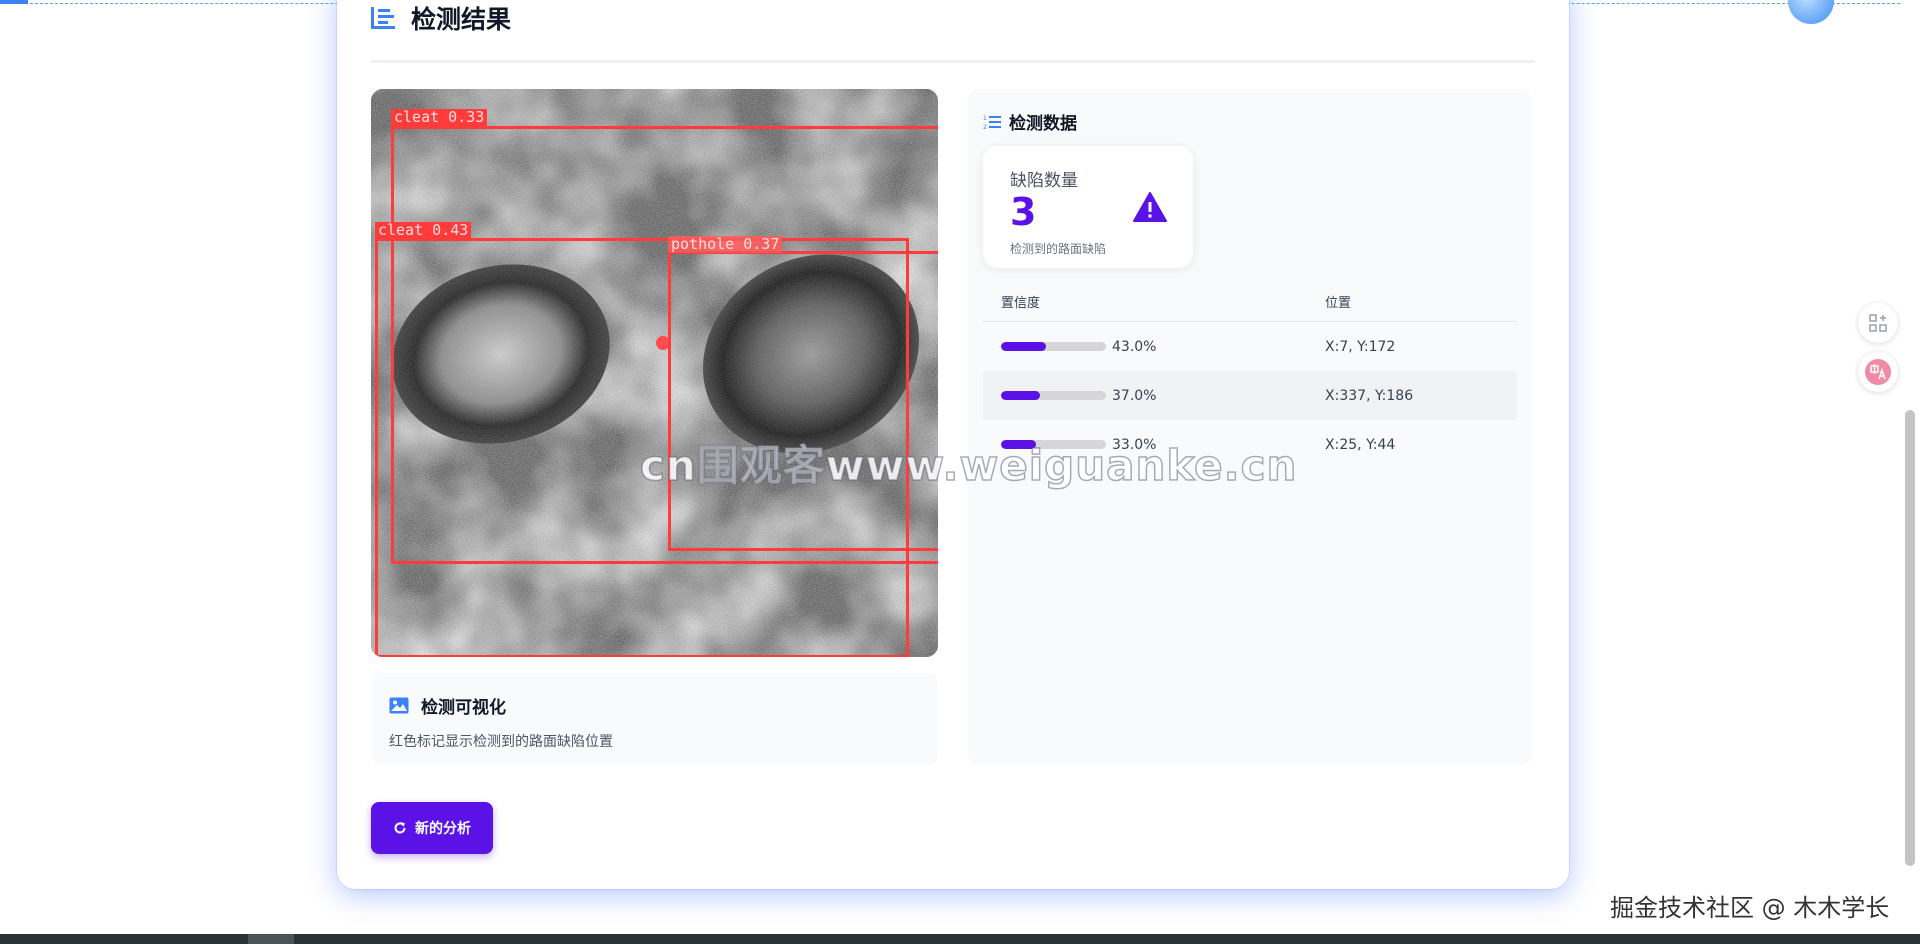 The image size is (1920, 944). Describe the element at coordinates (439, 117) in the screenshot. I see `detection-label: cleat 0.33` at that location.